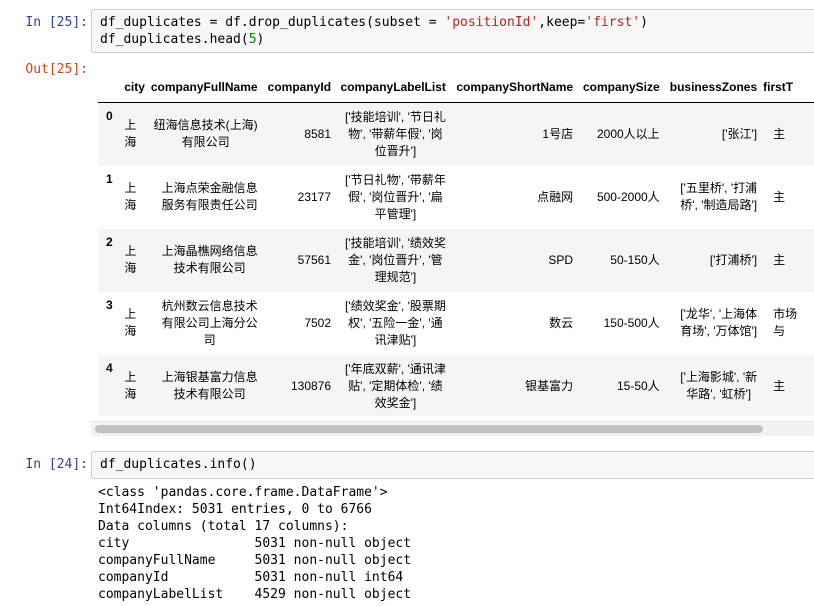 Image resolution: width=814 pixels, height=606 pixels. Describe the element at coordinates (318, 322) in the screenshot. I see `cell-company-id: 7502` at that location.